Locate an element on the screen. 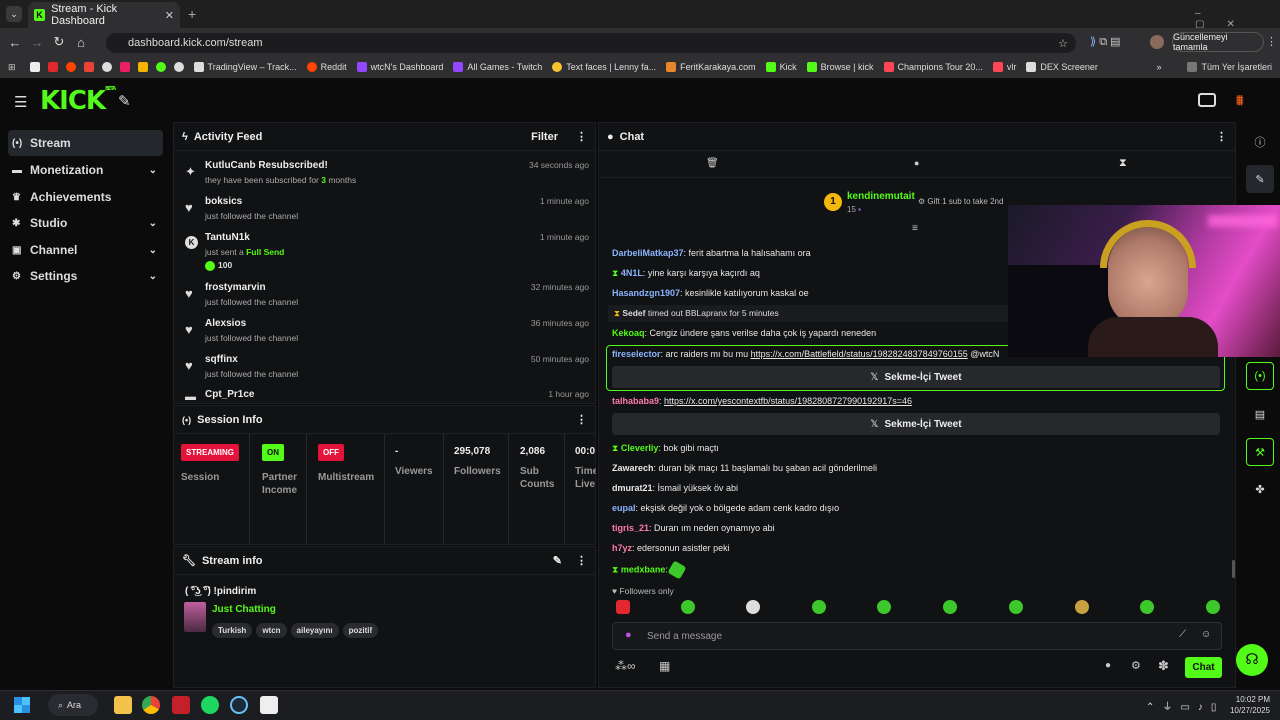 This screenshot has height=720, width=1280. back-icon: ← is located at coordinates (15, 42).